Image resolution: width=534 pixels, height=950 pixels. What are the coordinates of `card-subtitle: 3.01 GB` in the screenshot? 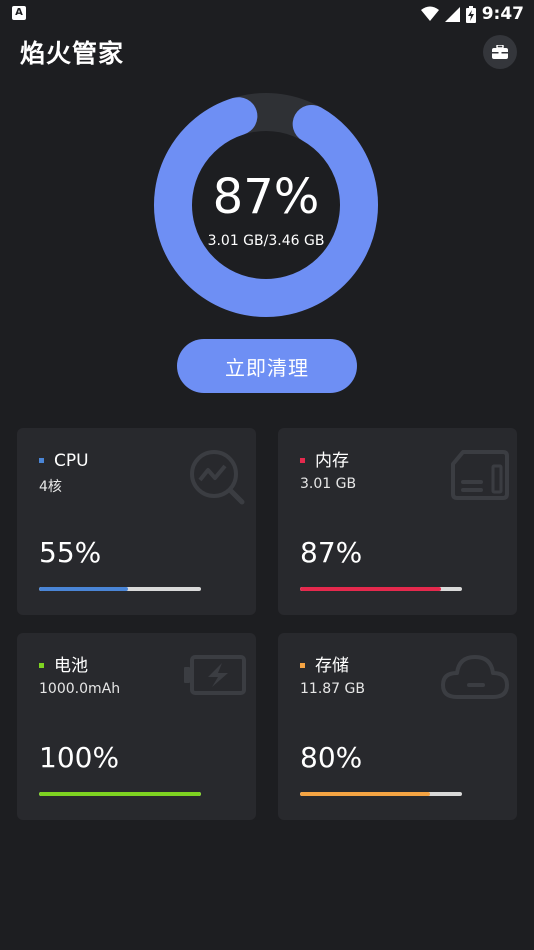 It's located at (328, 484).